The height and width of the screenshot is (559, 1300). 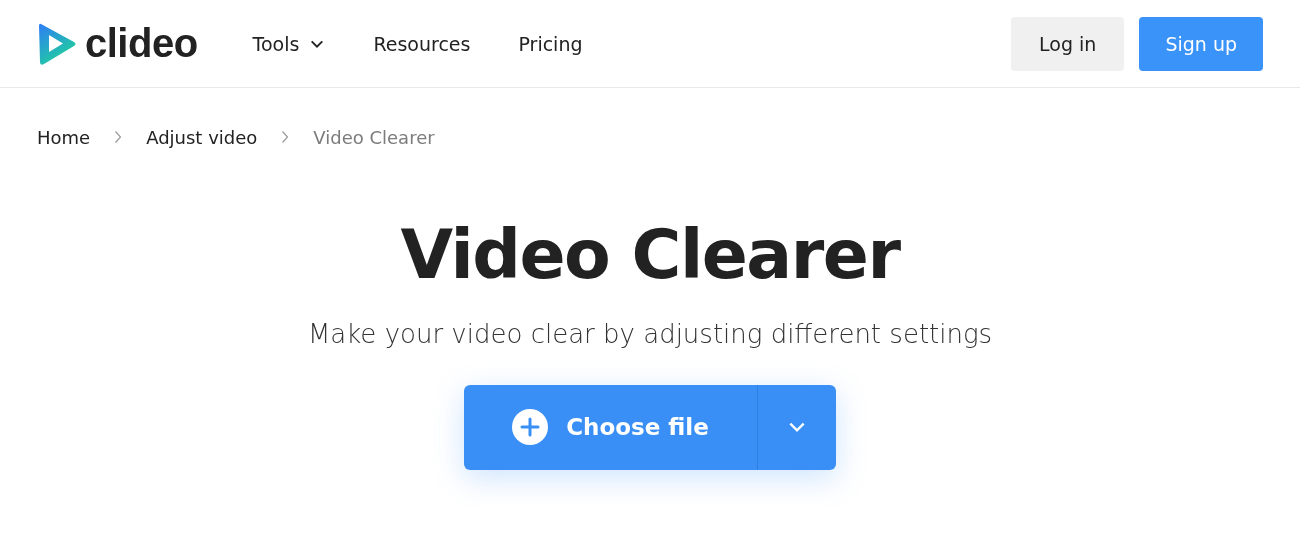 What do you see at coordinates (797, 427) in the screenshot?
I see `dropdown-button` at bounding box center [797, 427].